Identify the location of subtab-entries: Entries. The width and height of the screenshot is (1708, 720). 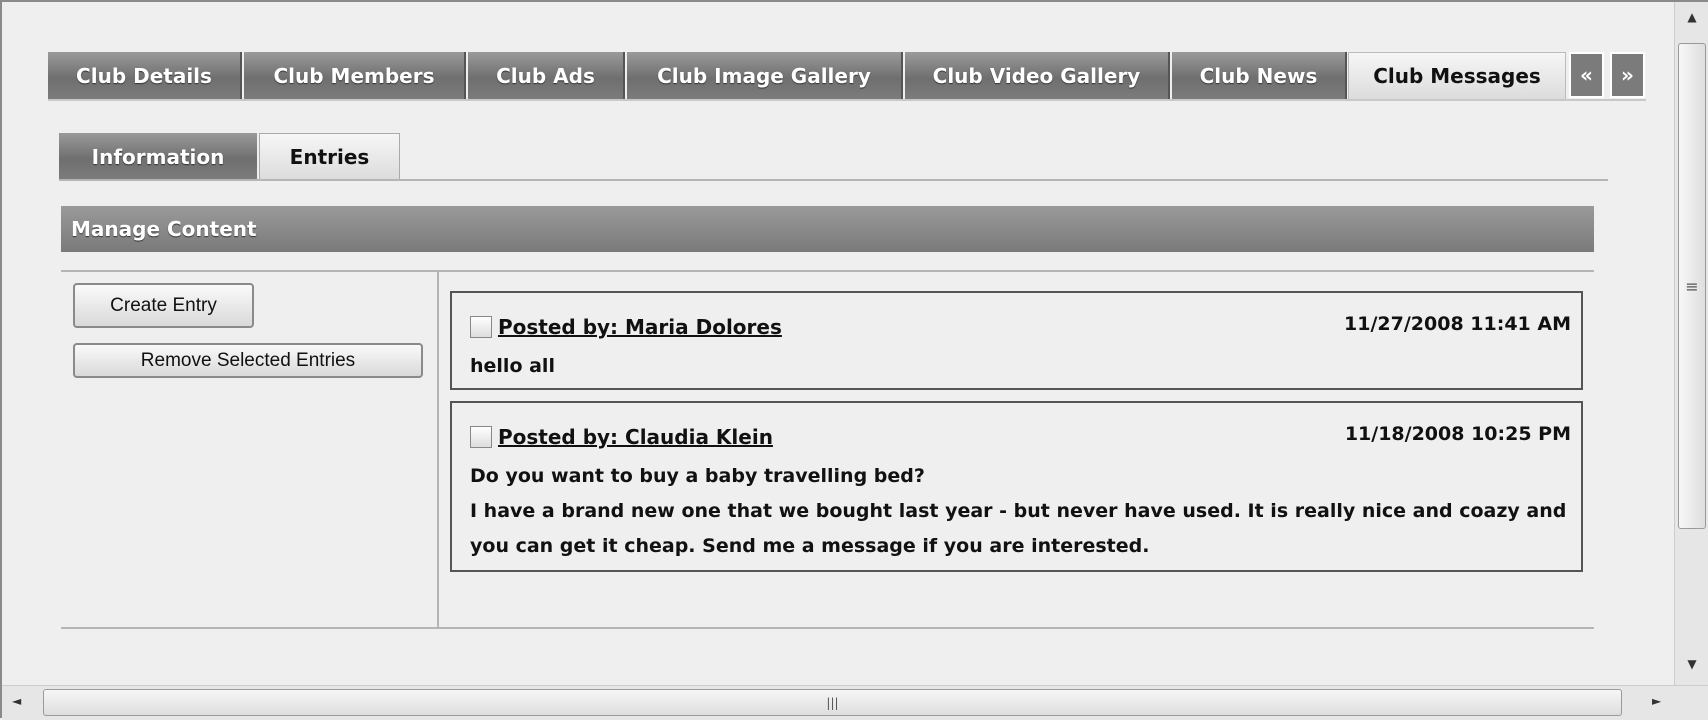
(329, 156).